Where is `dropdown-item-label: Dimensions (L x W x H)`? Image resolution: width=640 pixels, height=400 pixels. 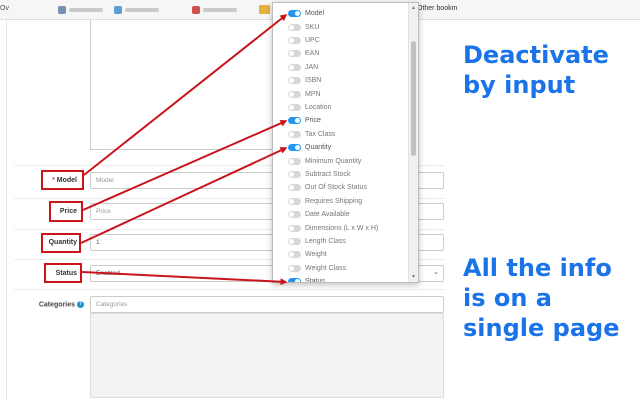
dropdown-item-label: Dimensions (L x W x H) is located at coordinates (342, 228).